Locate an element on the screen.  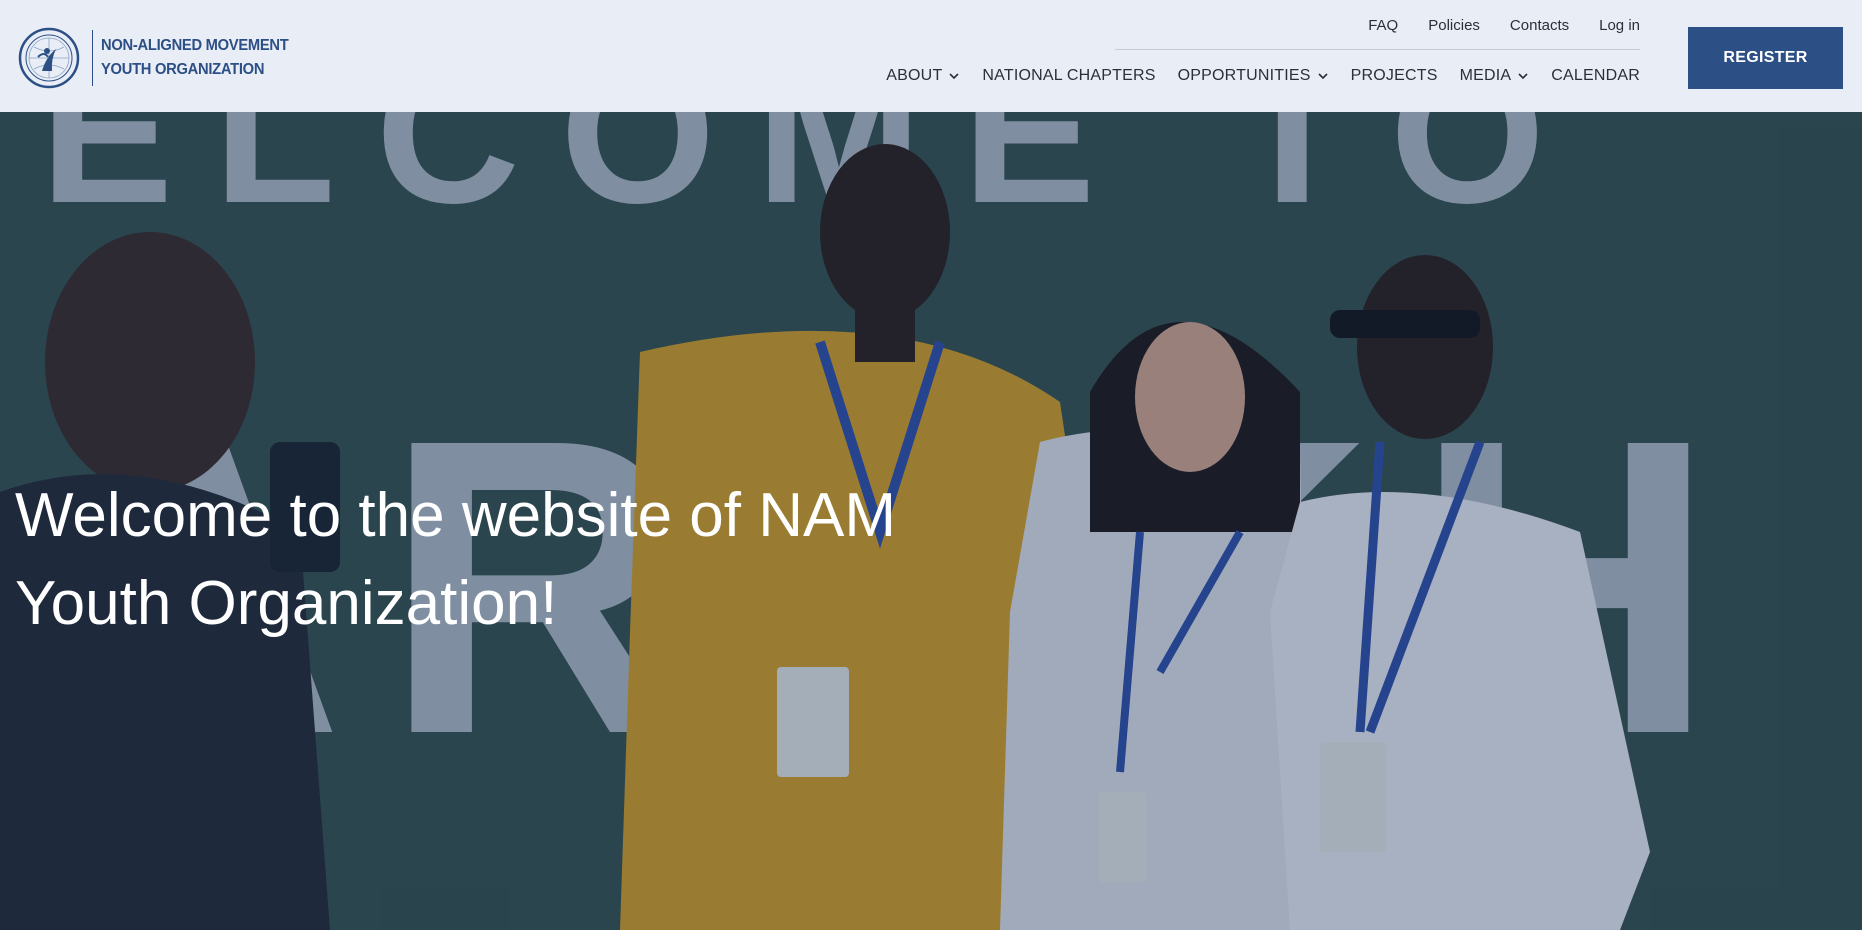
nav-opportunities: OPPORTUNITIES is located at coordinates (1253, 76).